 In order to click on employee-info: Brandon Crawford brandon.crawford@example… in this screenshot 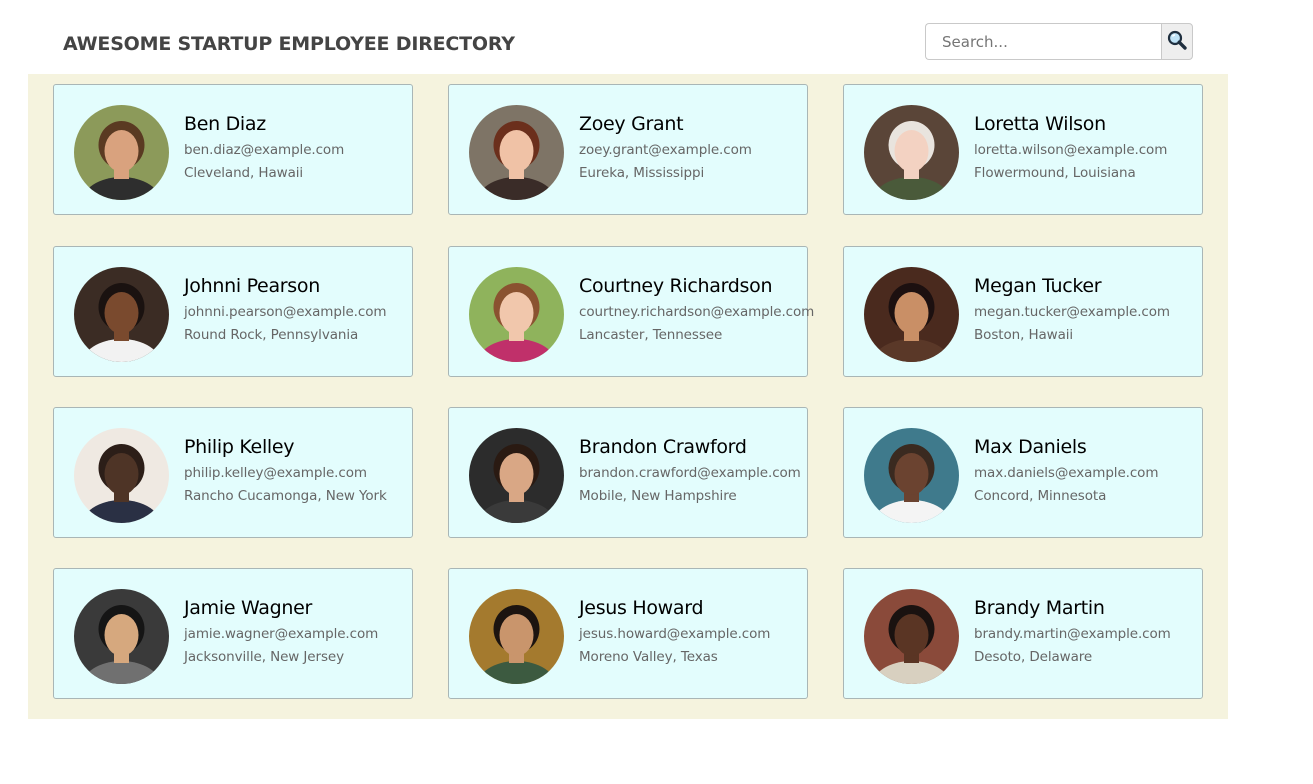, I will do `click(690, 470)`.